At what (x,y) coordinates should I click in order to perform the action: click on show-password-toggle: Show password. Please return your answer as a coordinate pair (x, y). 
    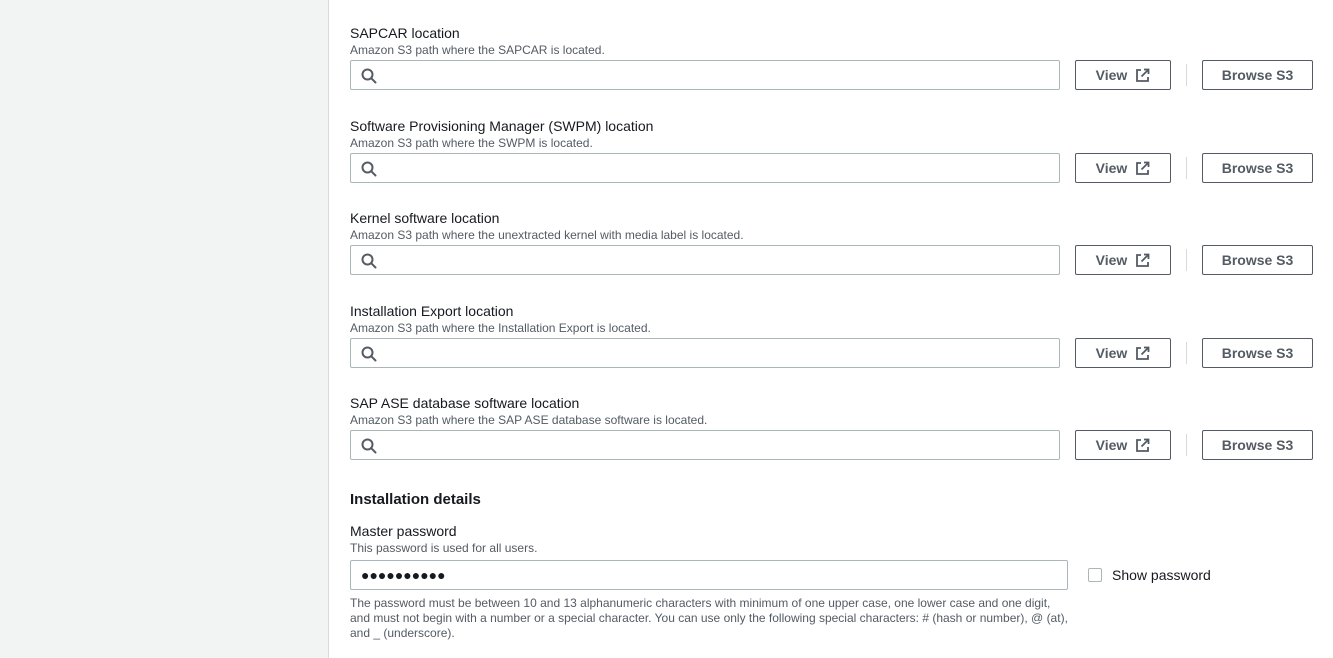
    Looking at the image, I should click on (1149, 575).